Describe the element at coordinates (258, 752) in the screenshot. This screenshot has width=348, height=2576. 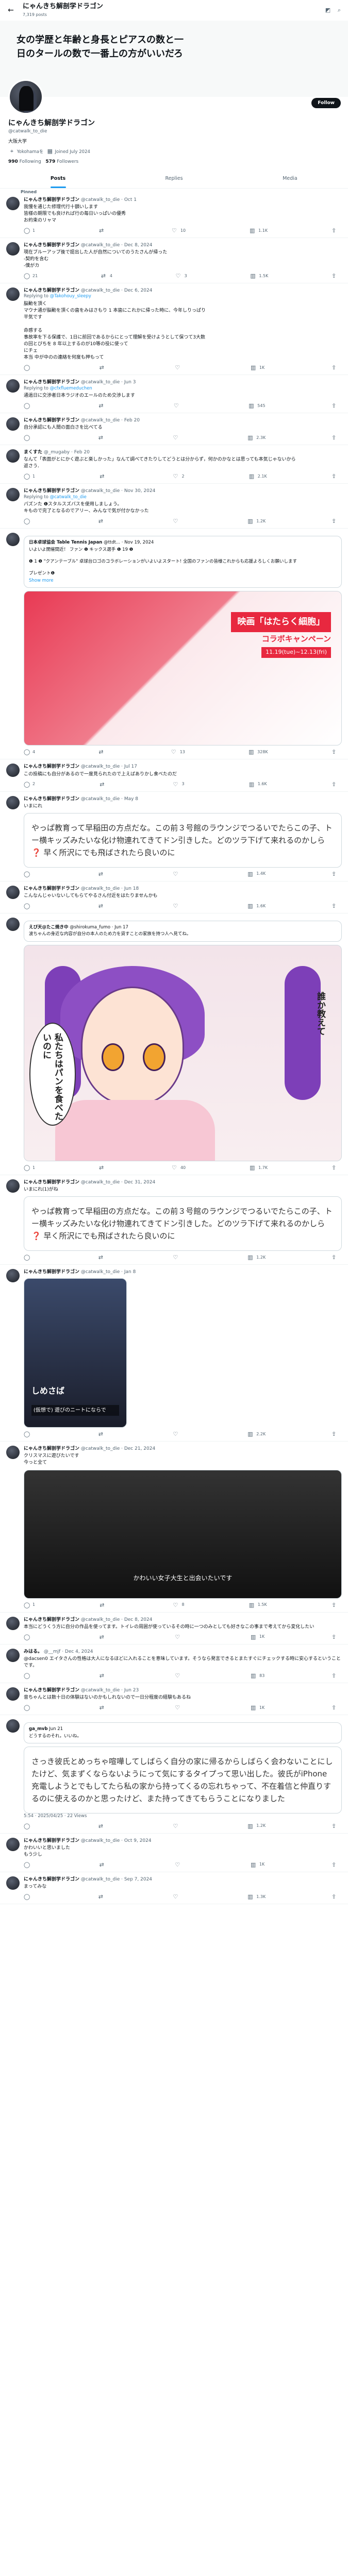
I see `views-action: ▥ 328K` at that location.